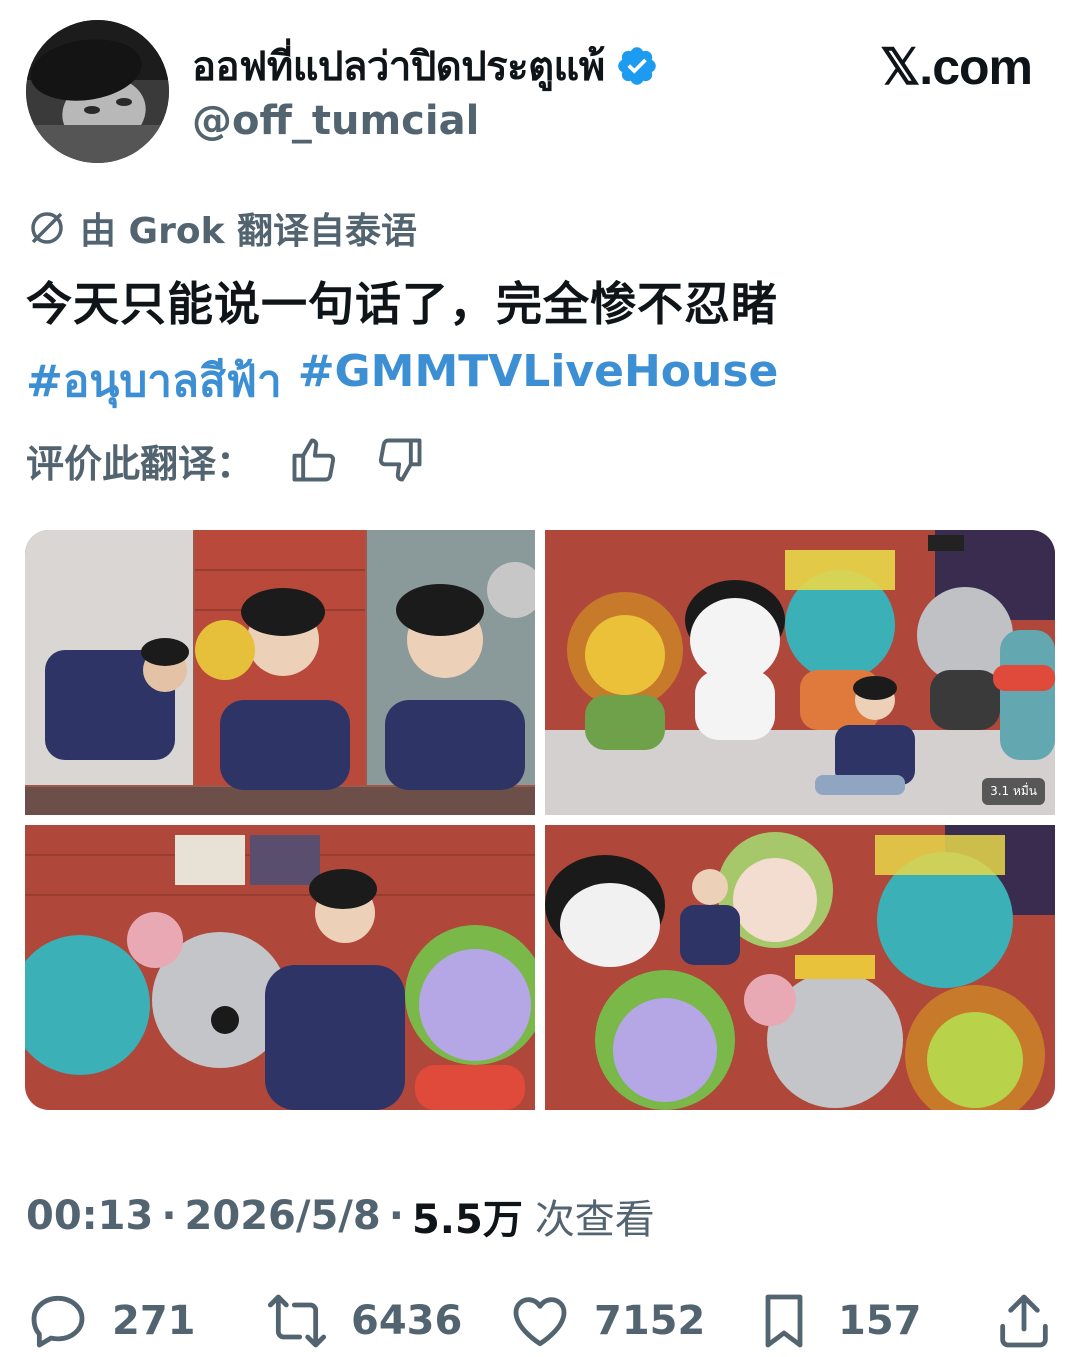 The image size is (1080, 1357). I want to click on tweet-date: 2026/5/8, so click(283, 1216).